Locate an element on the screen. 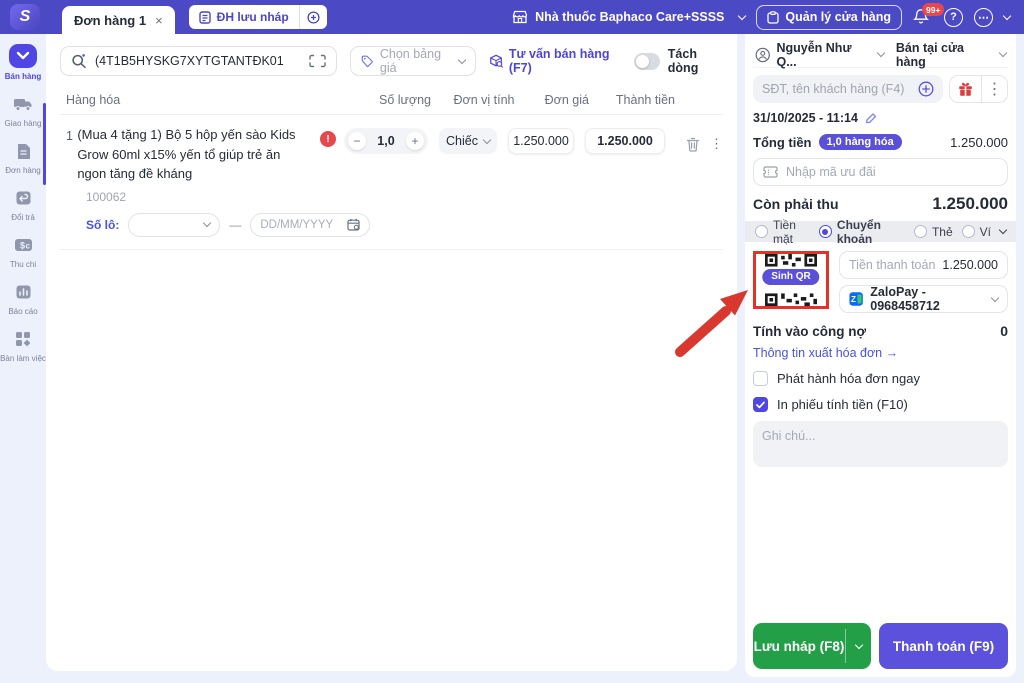 The width and height of the screenshot is (1024, 683). generate-qr-button: Sinh QR is located at coordinates (791, 276).